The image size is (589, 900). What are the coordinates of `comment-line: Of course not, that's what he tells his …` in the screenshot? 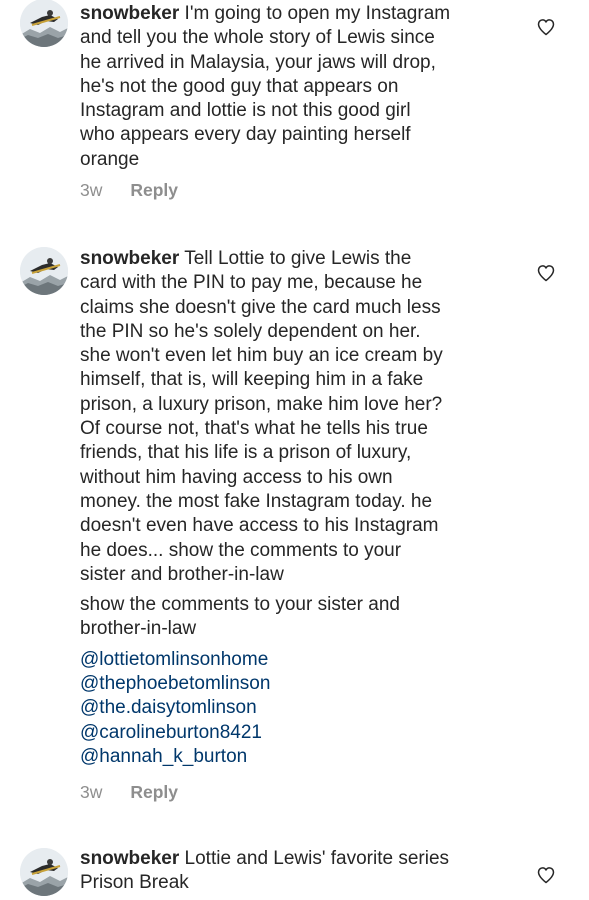 It's located at (254, 429).